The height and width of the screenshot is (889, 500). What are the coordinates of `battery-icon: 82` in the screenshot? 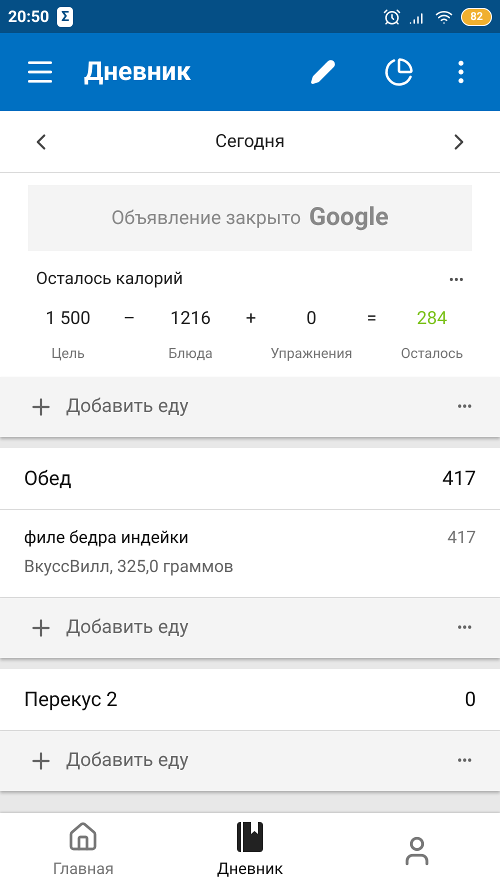 It's located at (476, 17).